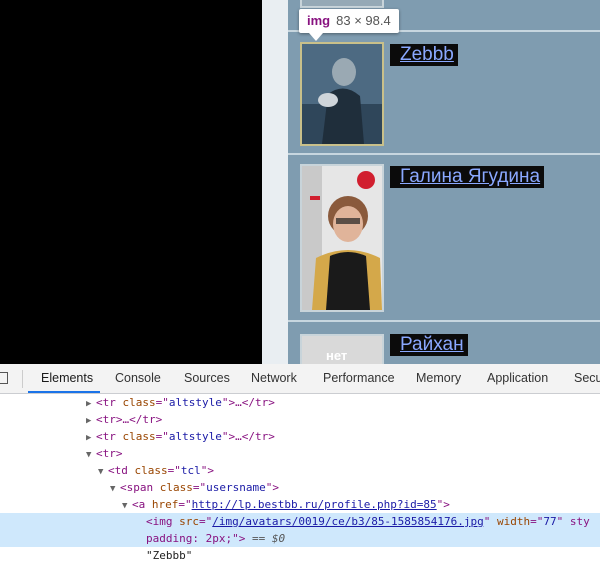 Image resolution: width=600 pixels, height=570 pixels. Describe the element at coordinates (207, 378) in the screenshot. I see `tab-sources: Sources` at that location.